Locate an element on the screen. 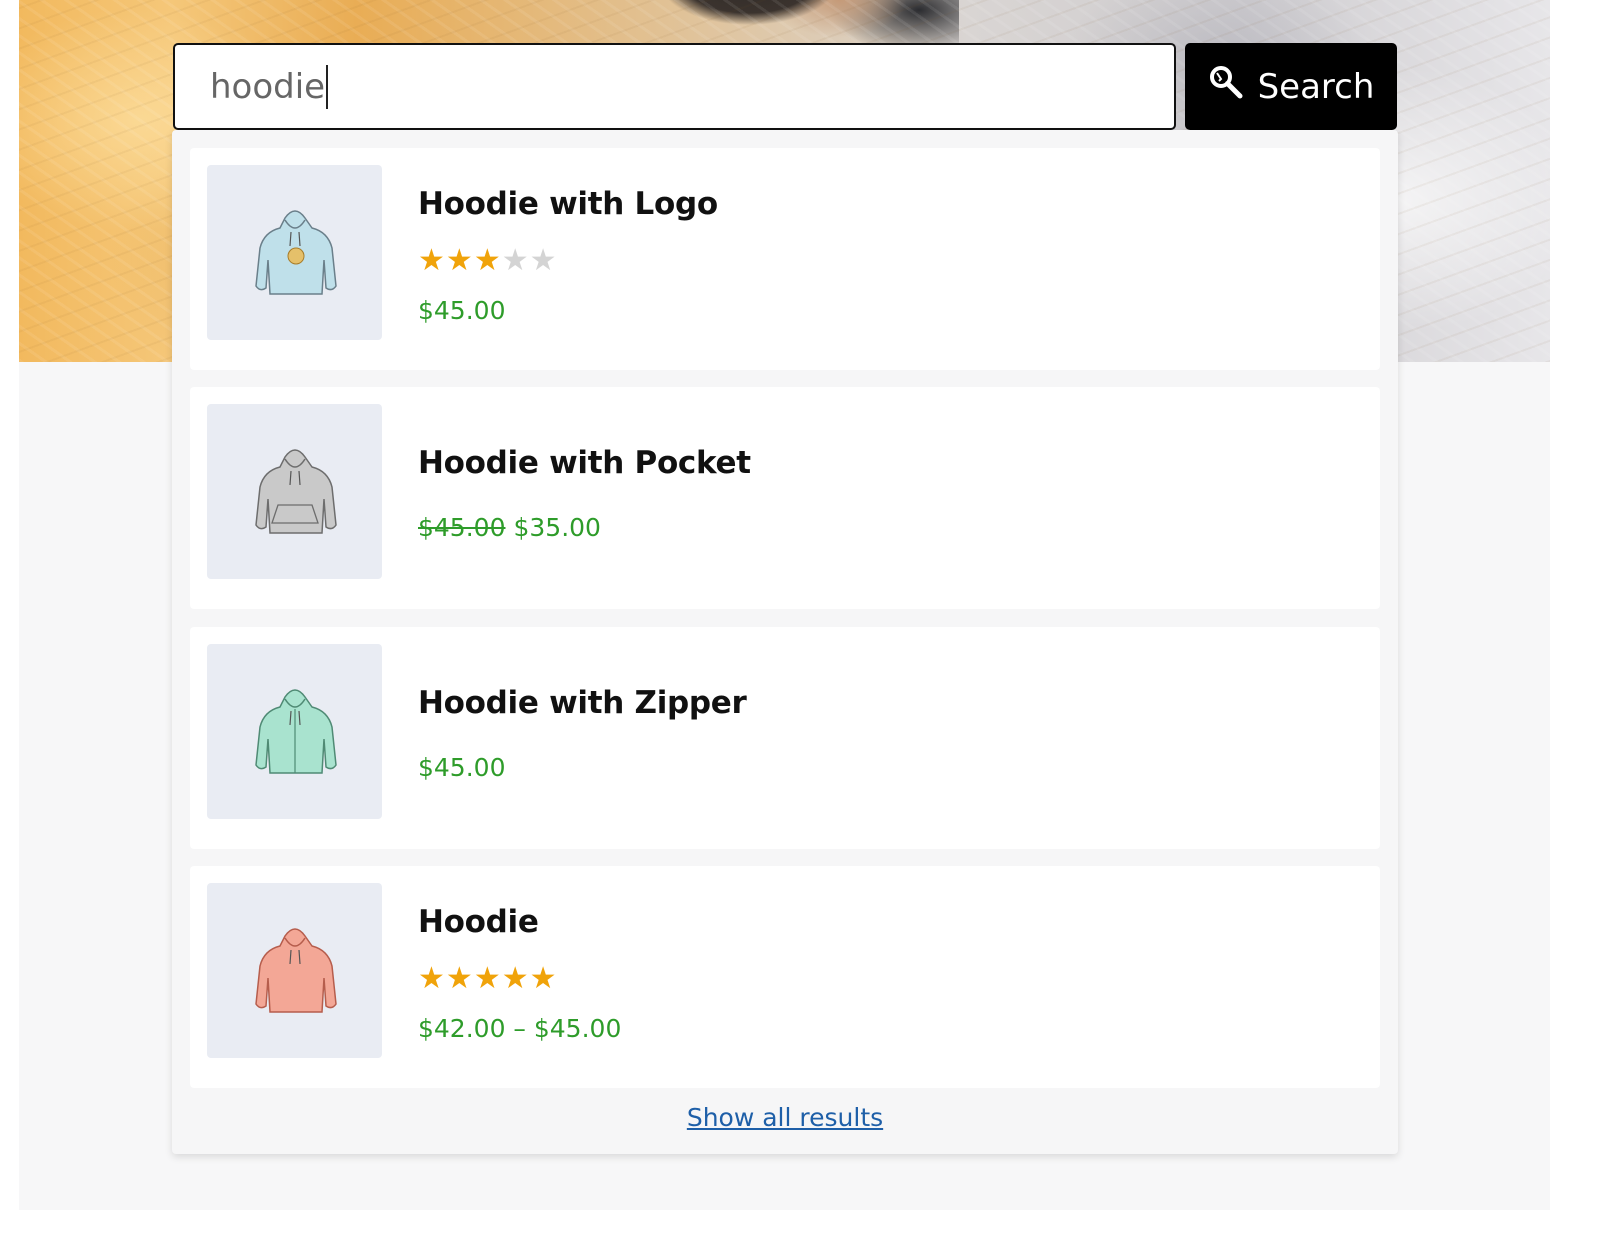  text-caret is located at coordinates (327, 86).